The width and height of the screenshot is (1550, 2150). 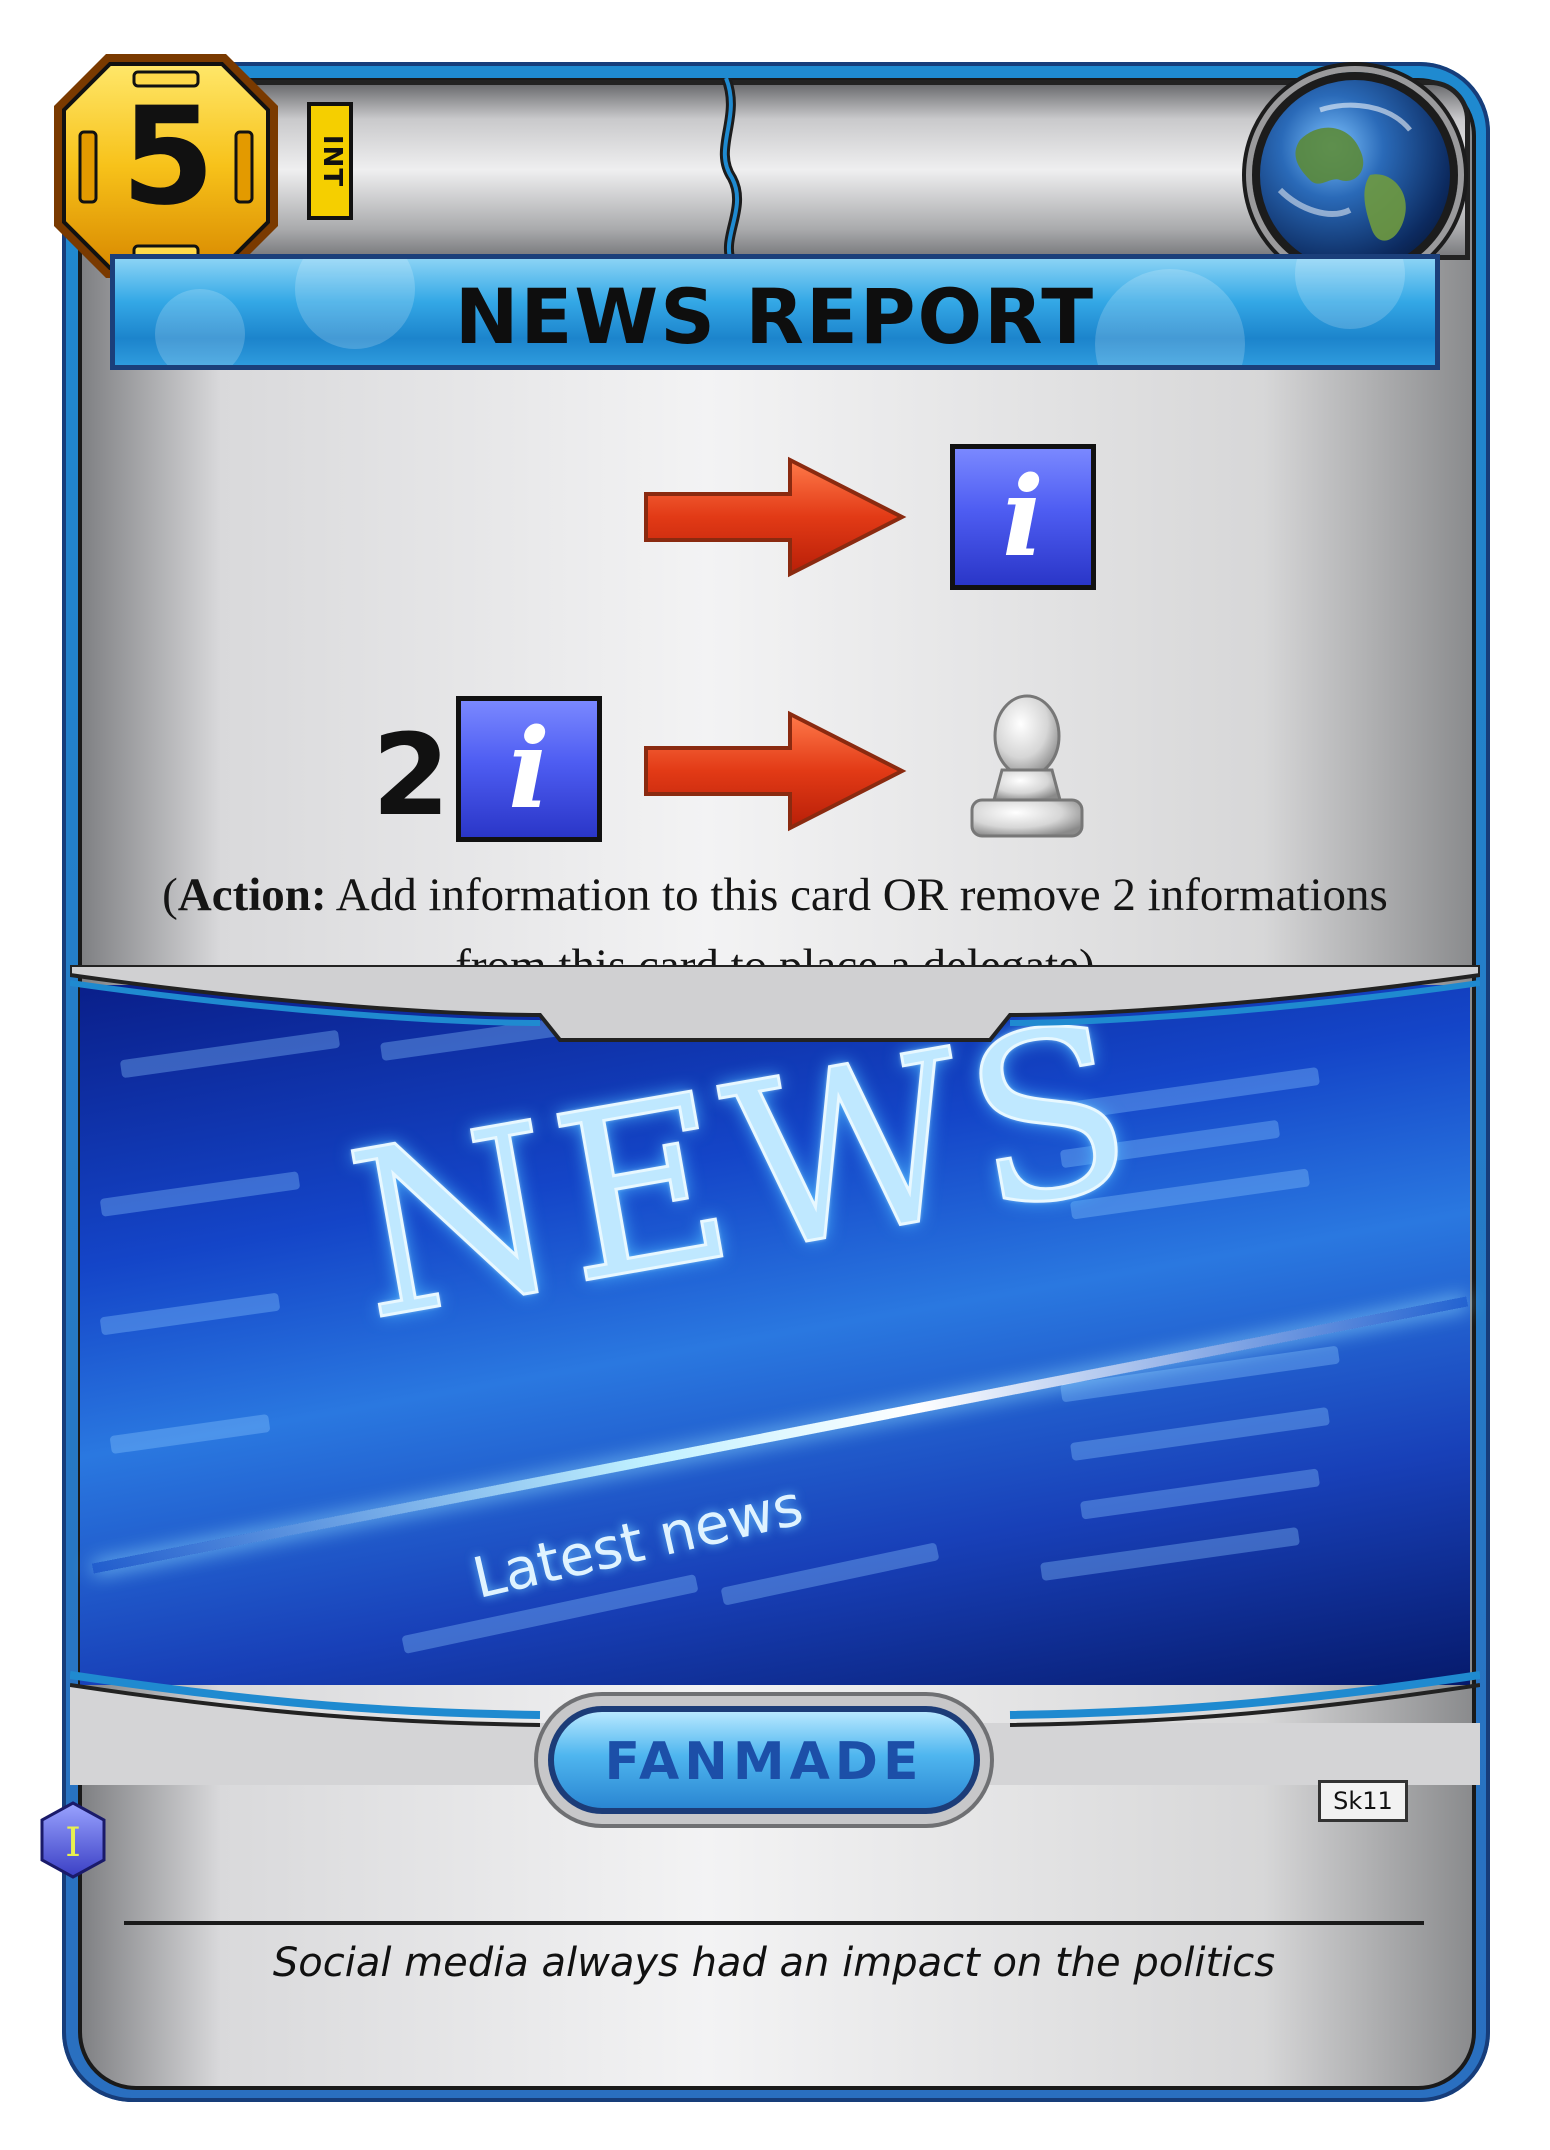 I want to click on fanmade-label: FANMADE, so click(x=764, y=1762).